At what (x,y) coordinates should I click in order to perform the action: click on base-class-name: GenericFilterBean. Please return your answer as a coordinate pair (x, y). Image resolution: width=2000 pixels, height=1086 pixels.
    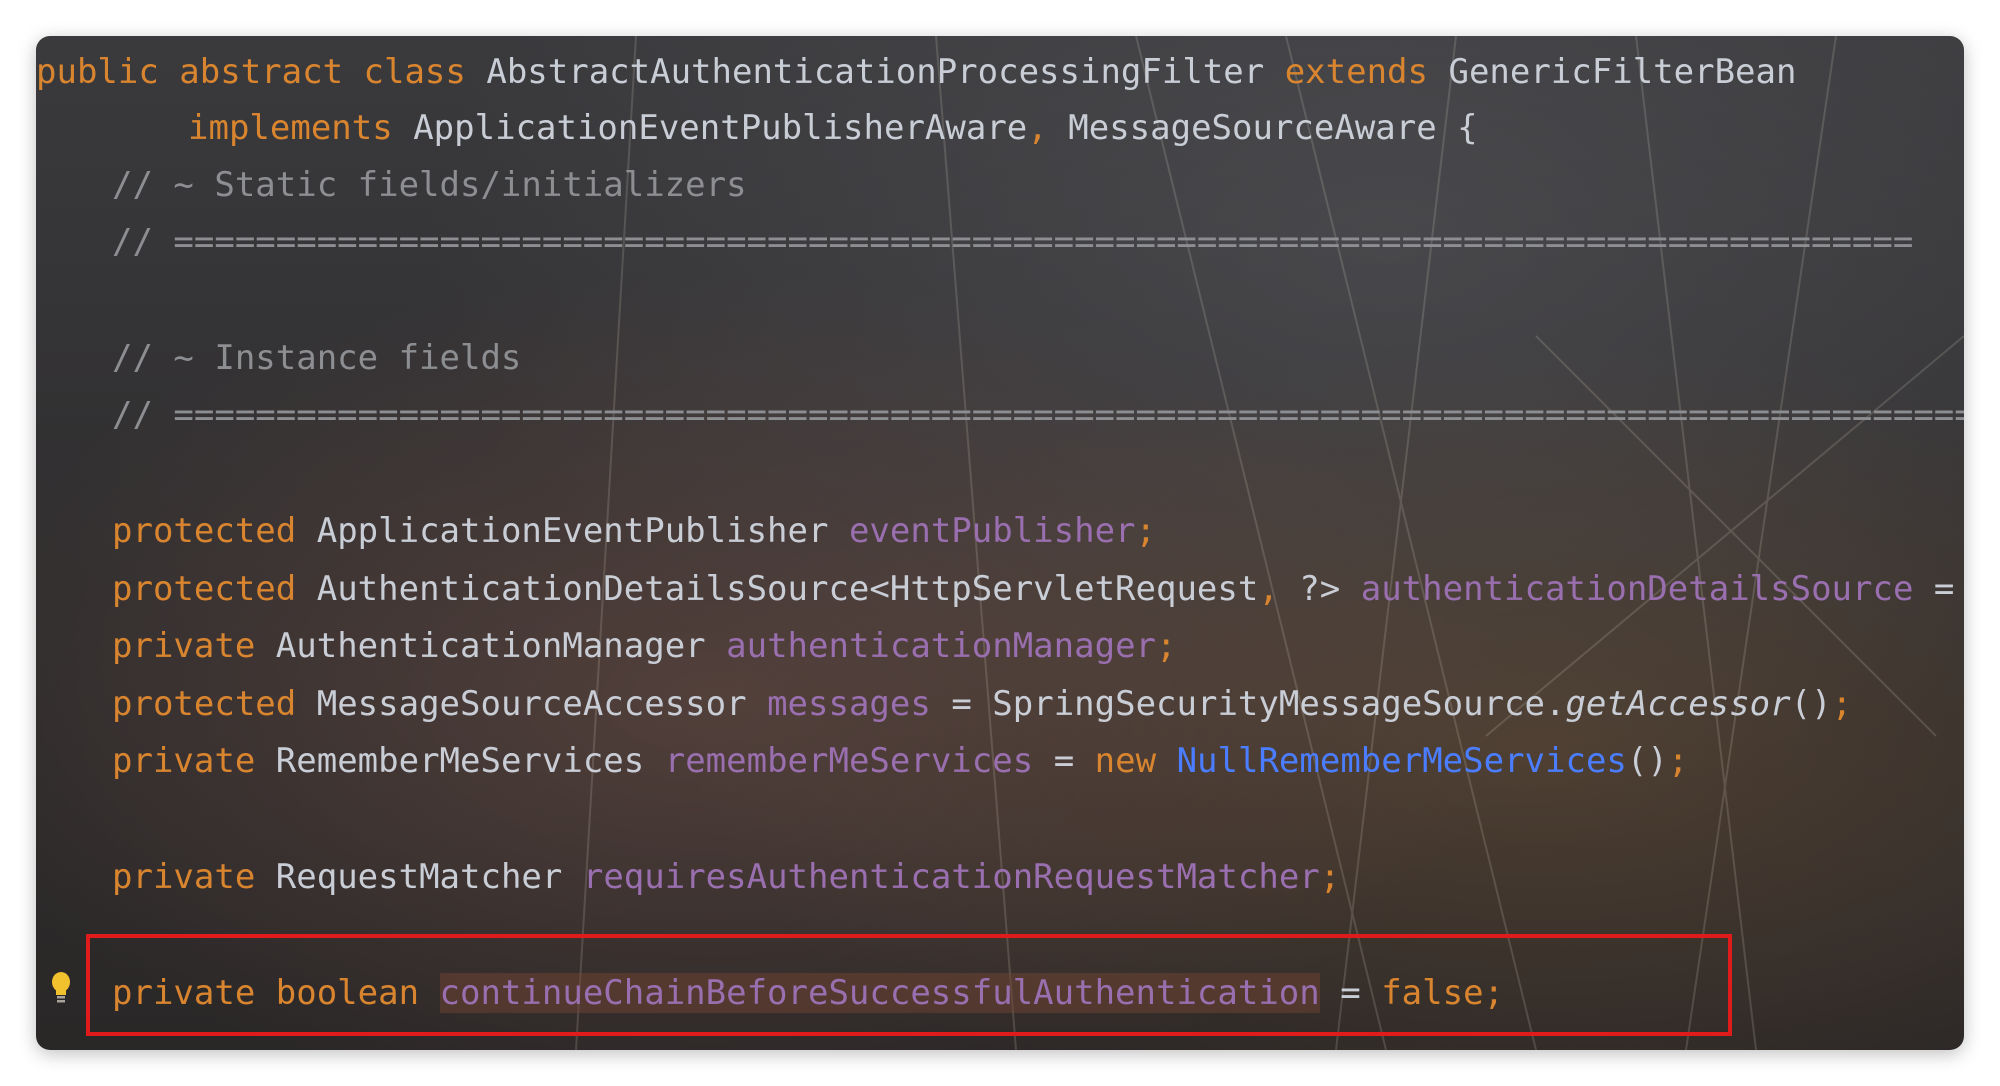
    Looking at the image, I should click on (1622, 72).